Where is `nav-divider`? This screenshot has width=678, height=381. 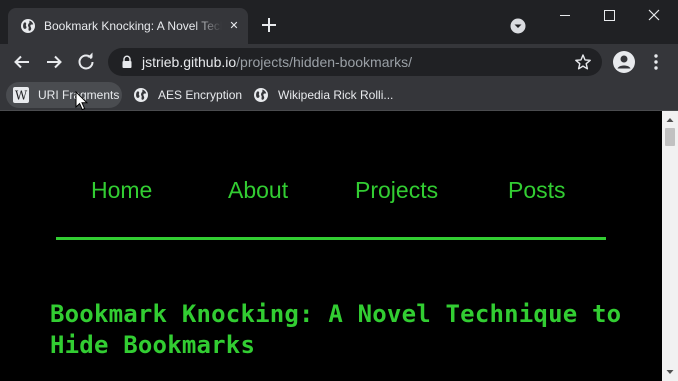
nav-divider is located at coordinates (331, 238).